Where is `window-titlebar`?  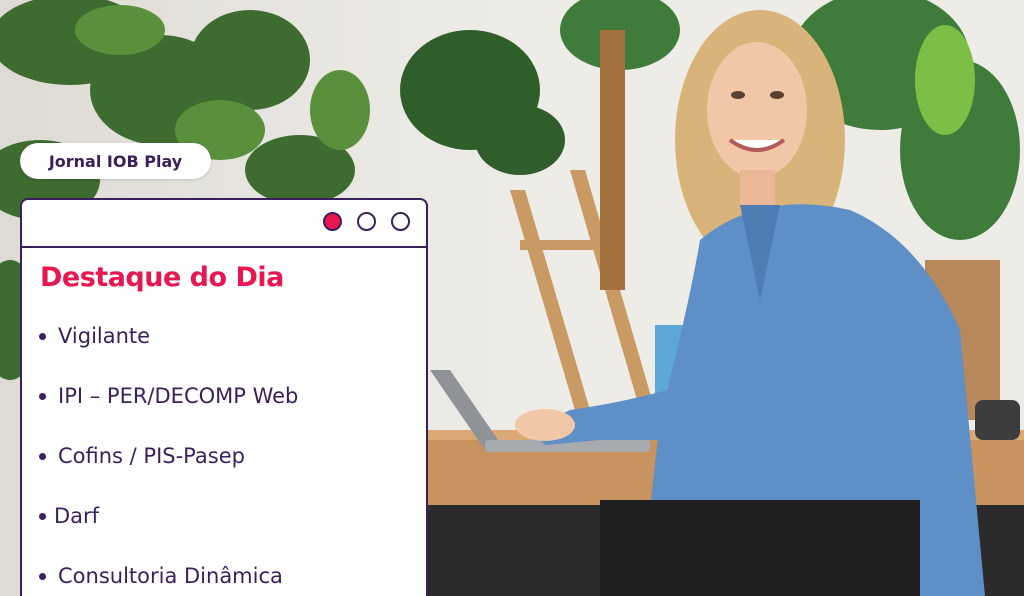
window-titlebar is located at coordinates (224, 224).